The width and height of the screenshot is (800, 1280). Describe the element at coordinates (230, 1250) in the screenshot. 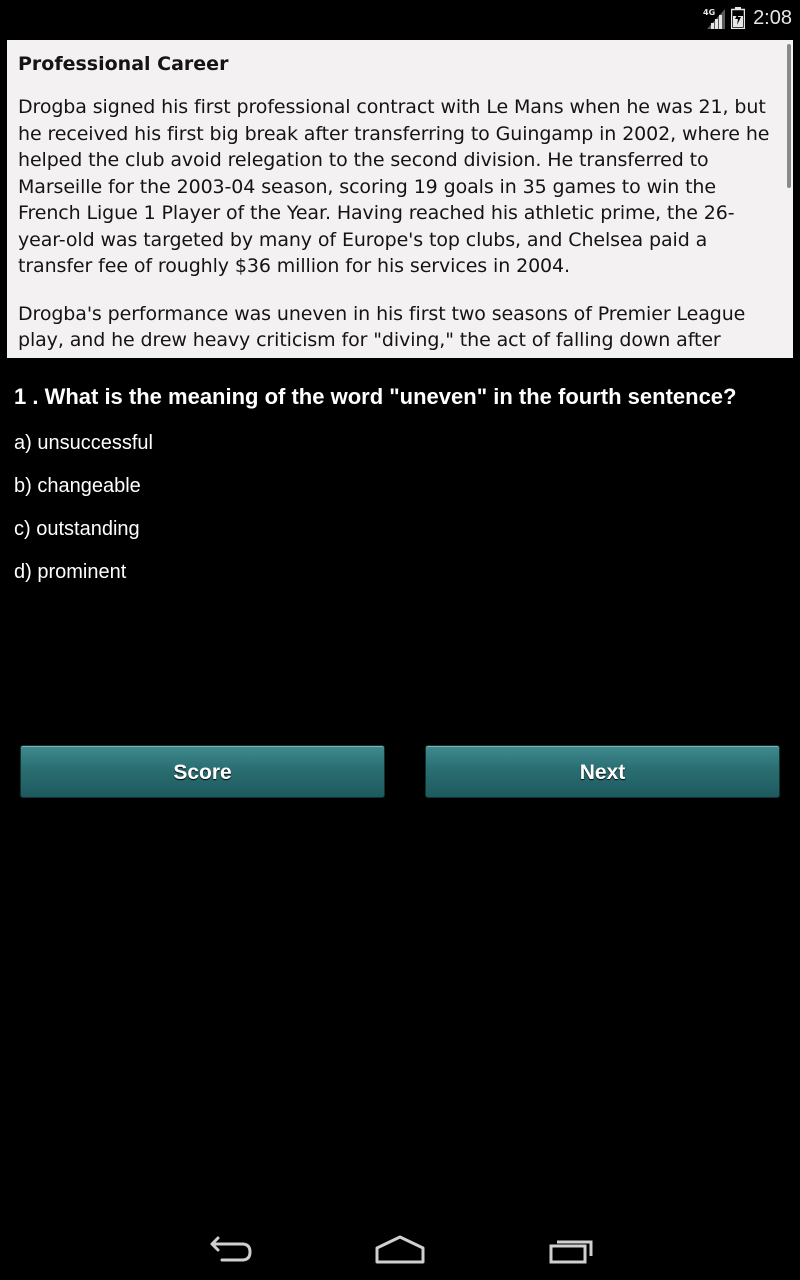

I see `back-icon` at that location.